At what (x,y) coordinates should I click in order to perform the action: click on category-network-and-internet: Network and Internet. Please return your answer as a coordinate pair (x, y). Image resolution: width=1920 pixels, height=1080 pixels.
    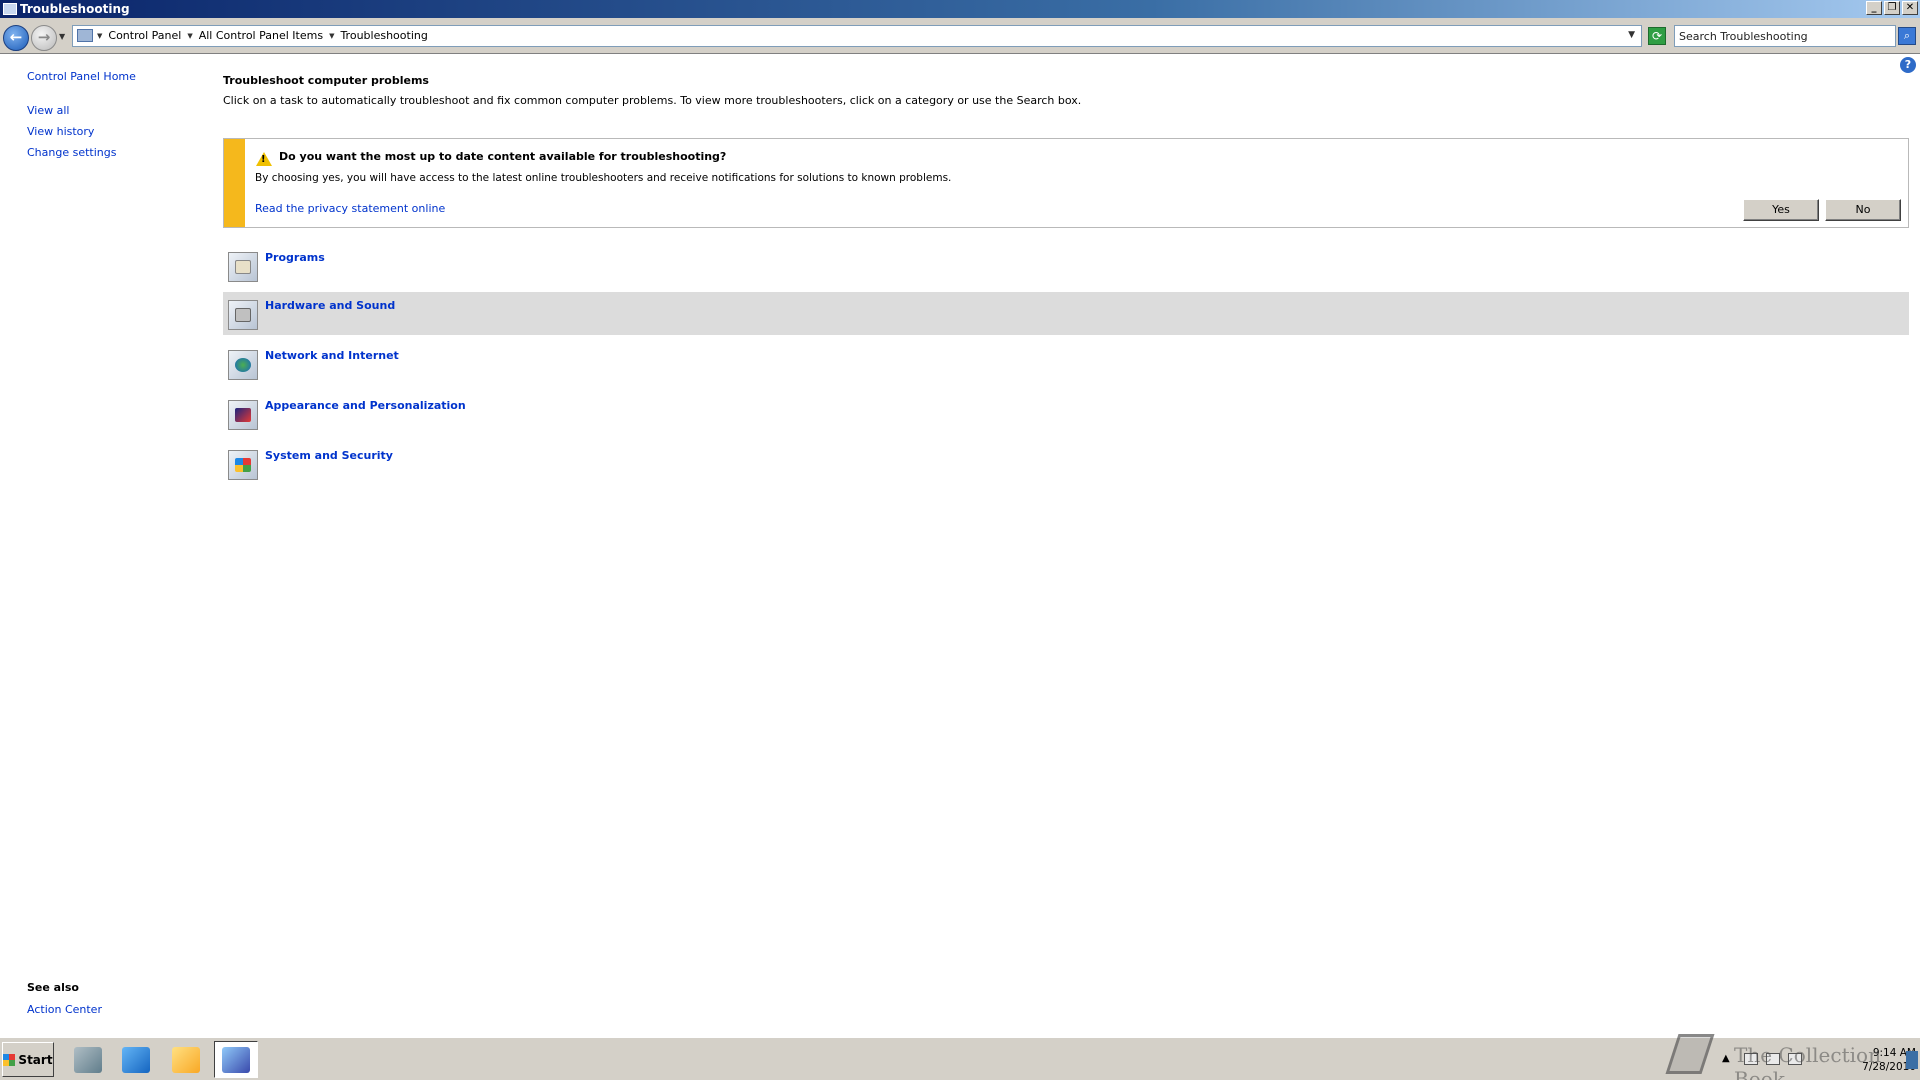
    Looking at the image, I should click on (1066, 363).